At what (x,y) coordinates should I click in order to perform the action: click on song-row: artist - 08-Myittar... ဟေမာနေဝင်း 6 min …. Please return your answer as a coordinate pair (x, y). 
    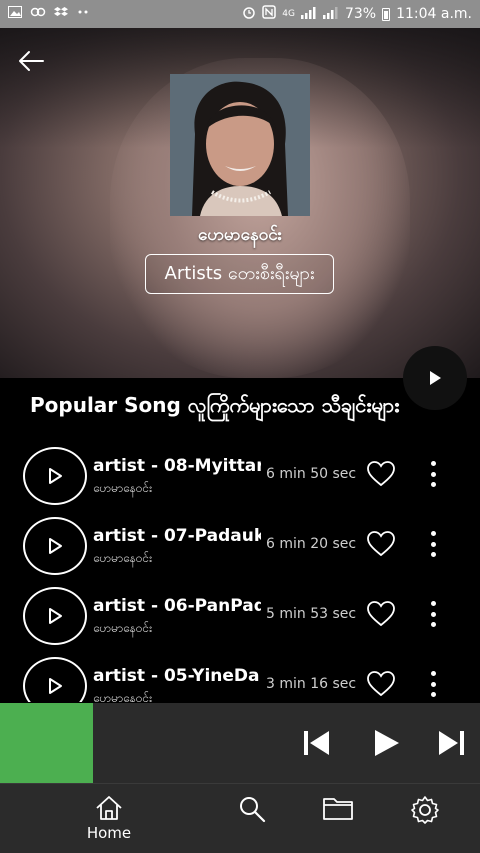
    Looking at the image, I should click on (240, 477).